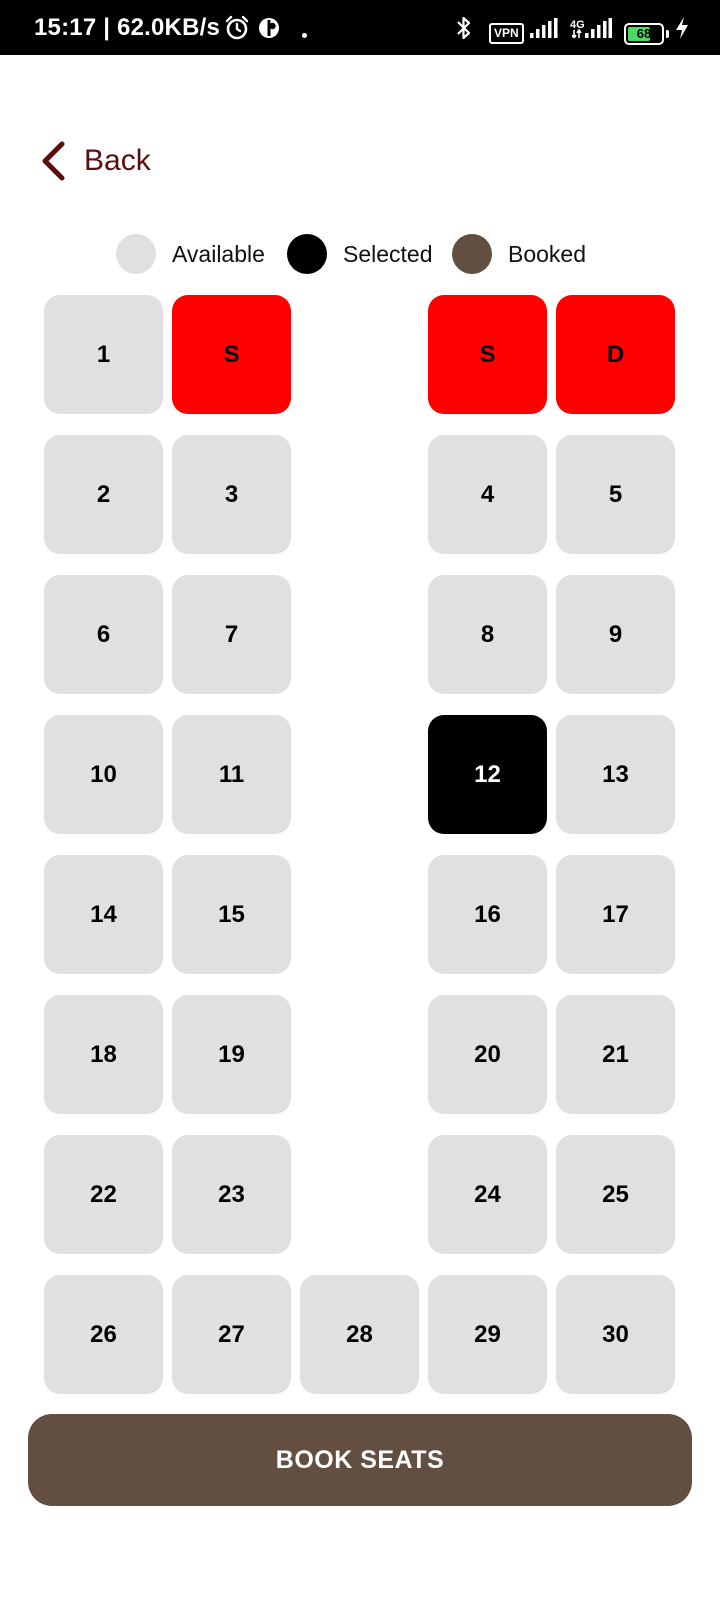 This screenshot has height=1600, width=720. What do you see at coordinates (103, 494) in the screenshot?
I see `seat-available: 2` at bounding box center [103, 494].